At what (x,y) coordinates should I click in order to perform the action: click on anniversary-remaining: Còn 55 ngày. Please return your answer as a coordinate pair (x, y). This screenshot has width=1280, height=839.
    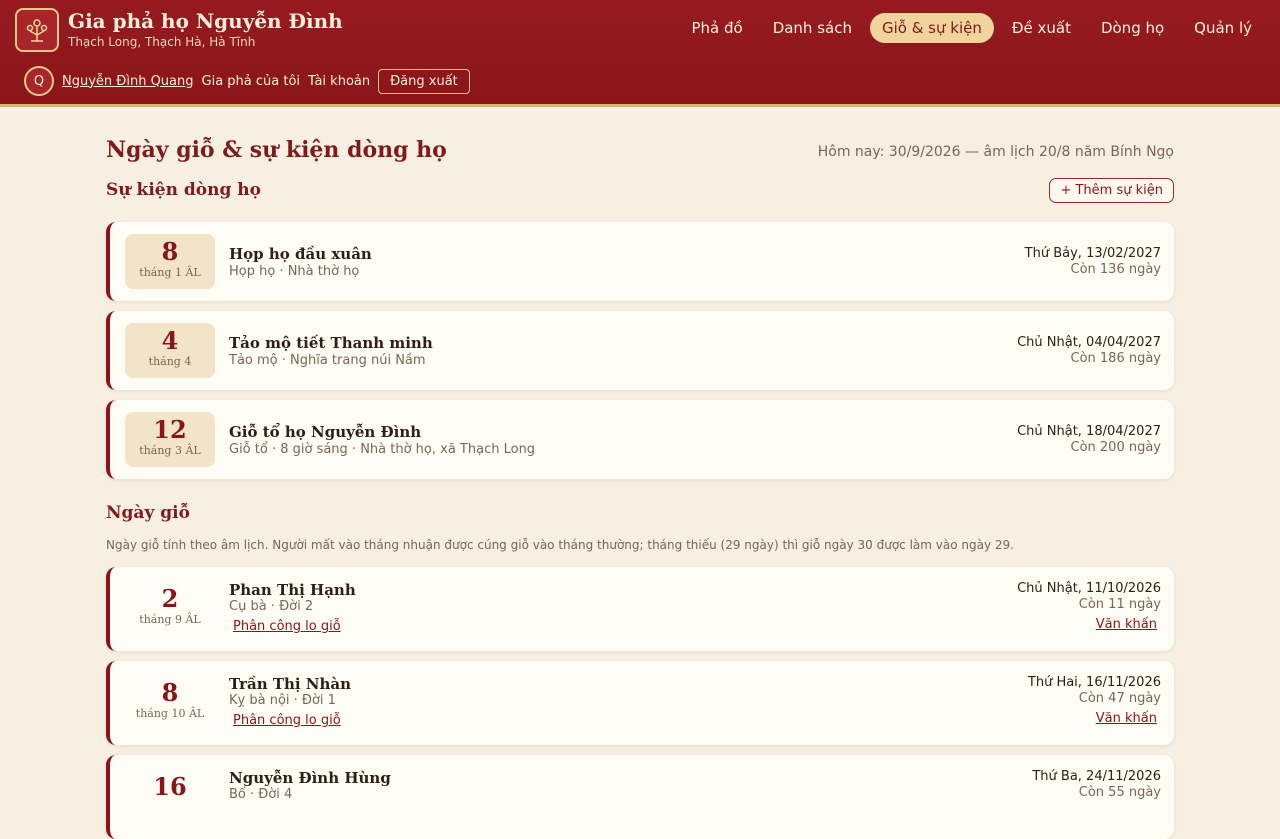
    Looking at the image, I should click on (1119, 792).